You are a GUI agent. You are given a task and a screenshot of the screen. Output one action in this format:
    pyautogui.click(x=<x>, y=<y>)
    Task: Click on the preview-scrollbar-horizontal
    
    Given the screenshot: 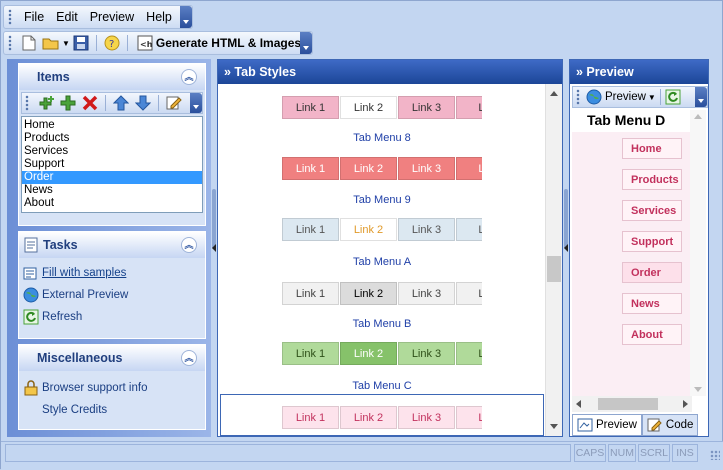 What is the action you would take?
    pyautogui.click(x=632, y=404)
    